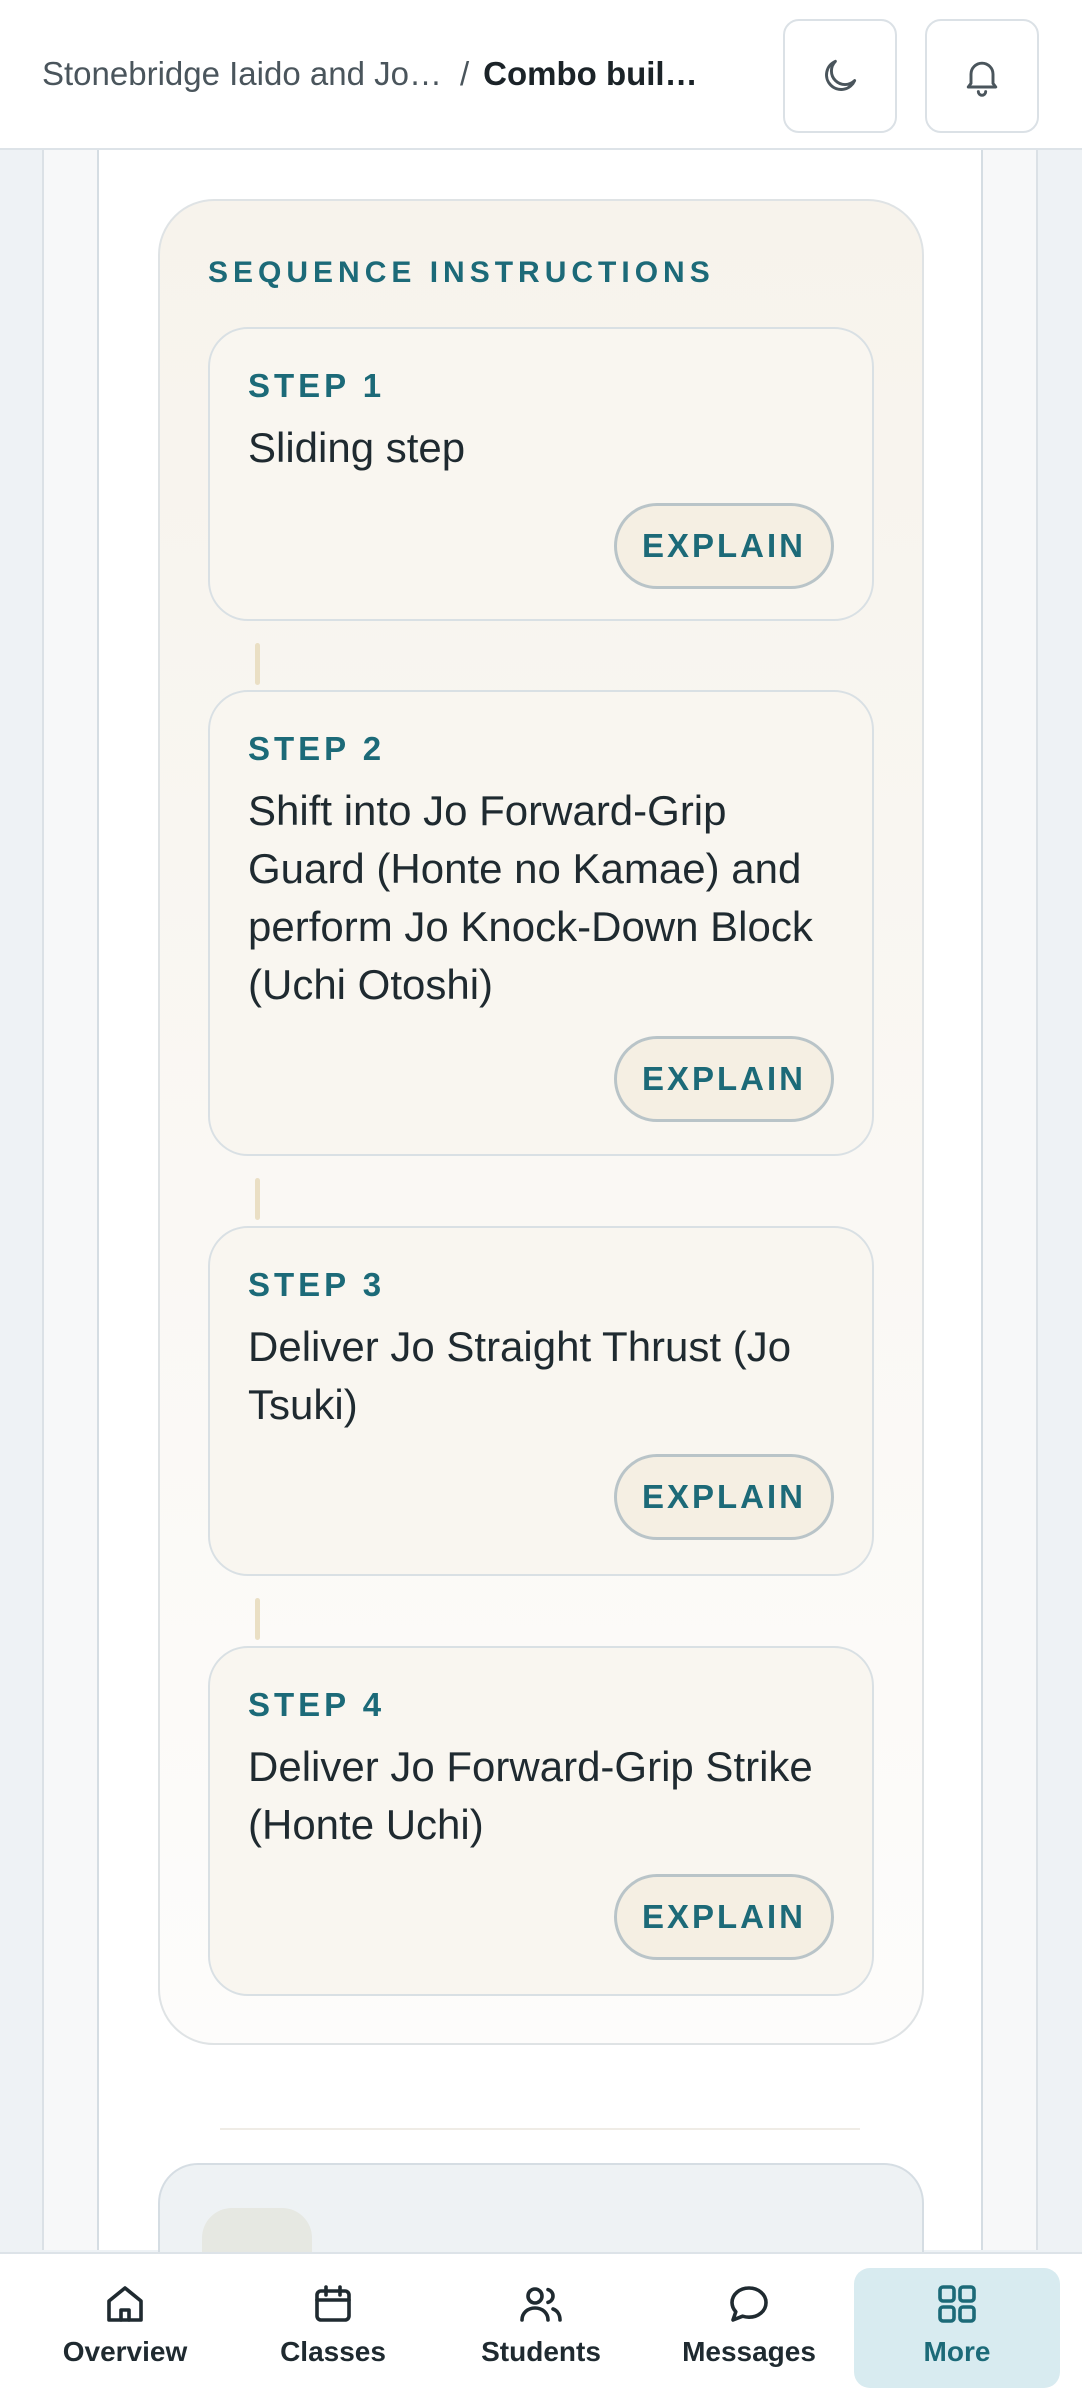  I want to click on nav-label: More, so click(957, 2351).